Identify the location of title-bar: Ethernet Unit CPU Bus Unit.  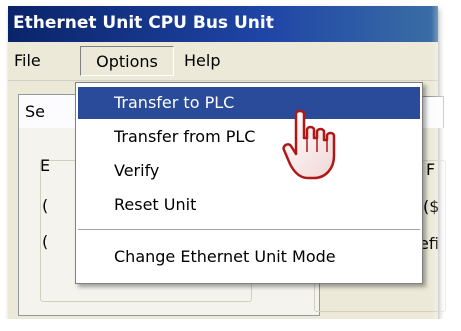
(223, 24).